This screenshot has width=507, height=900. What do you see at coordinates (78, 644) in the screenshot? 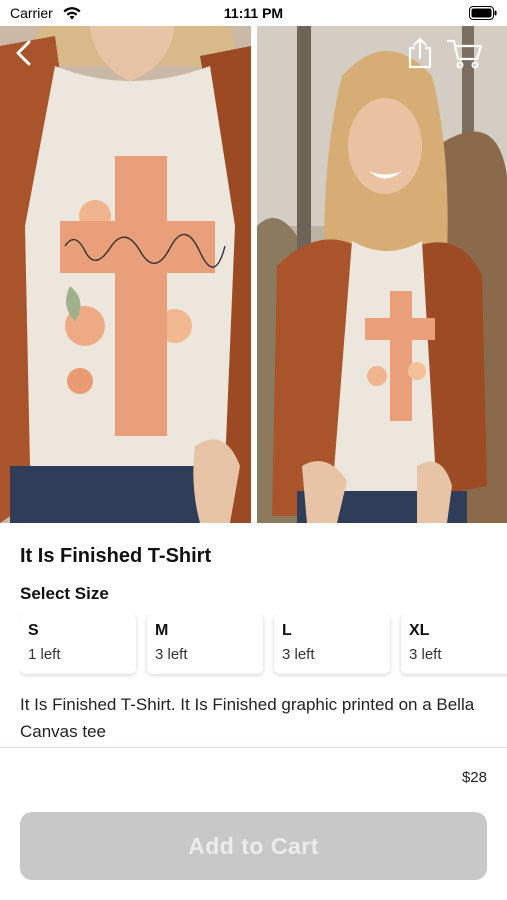
I see `size-option-s: S 1 left` at bounding box center [78, 644].